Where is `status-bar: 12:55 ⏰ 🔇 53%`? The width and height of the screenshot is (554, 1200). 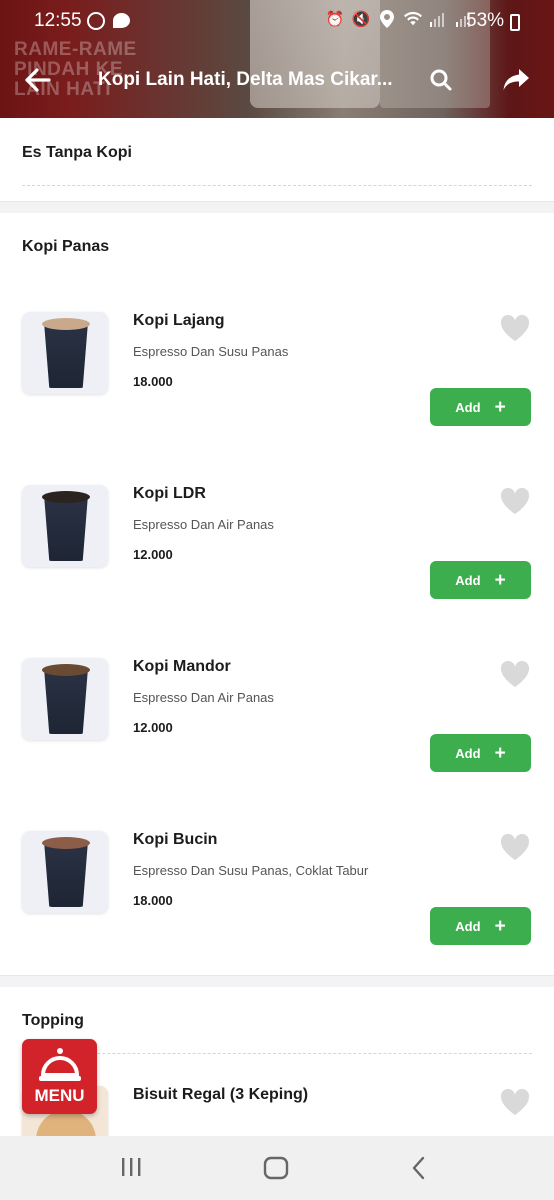
status-bar: 12:55 ⏰ 🔇 53% is located at coordinates (277, 22).